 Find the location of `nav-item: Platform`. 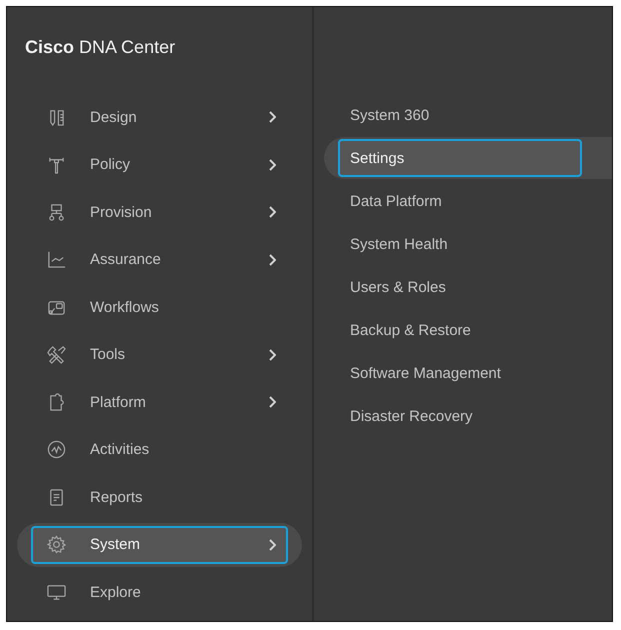

nav-item: Platform is located at coordinates (159, 402).